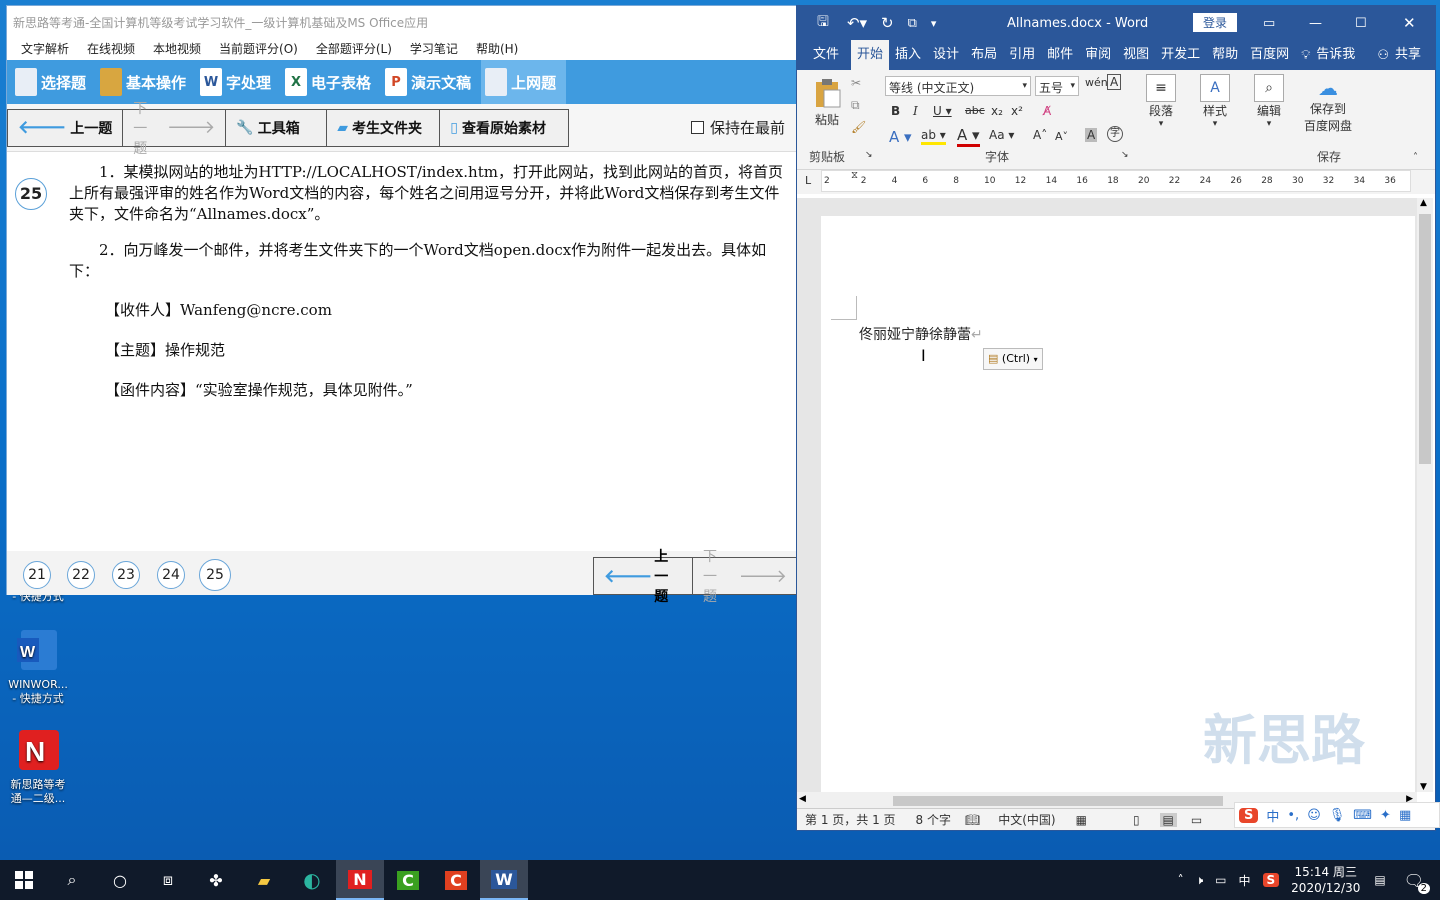 This screenshot has width=1440, height=900. I want to click on punctuation-icon: •,, so click(1293, 815).